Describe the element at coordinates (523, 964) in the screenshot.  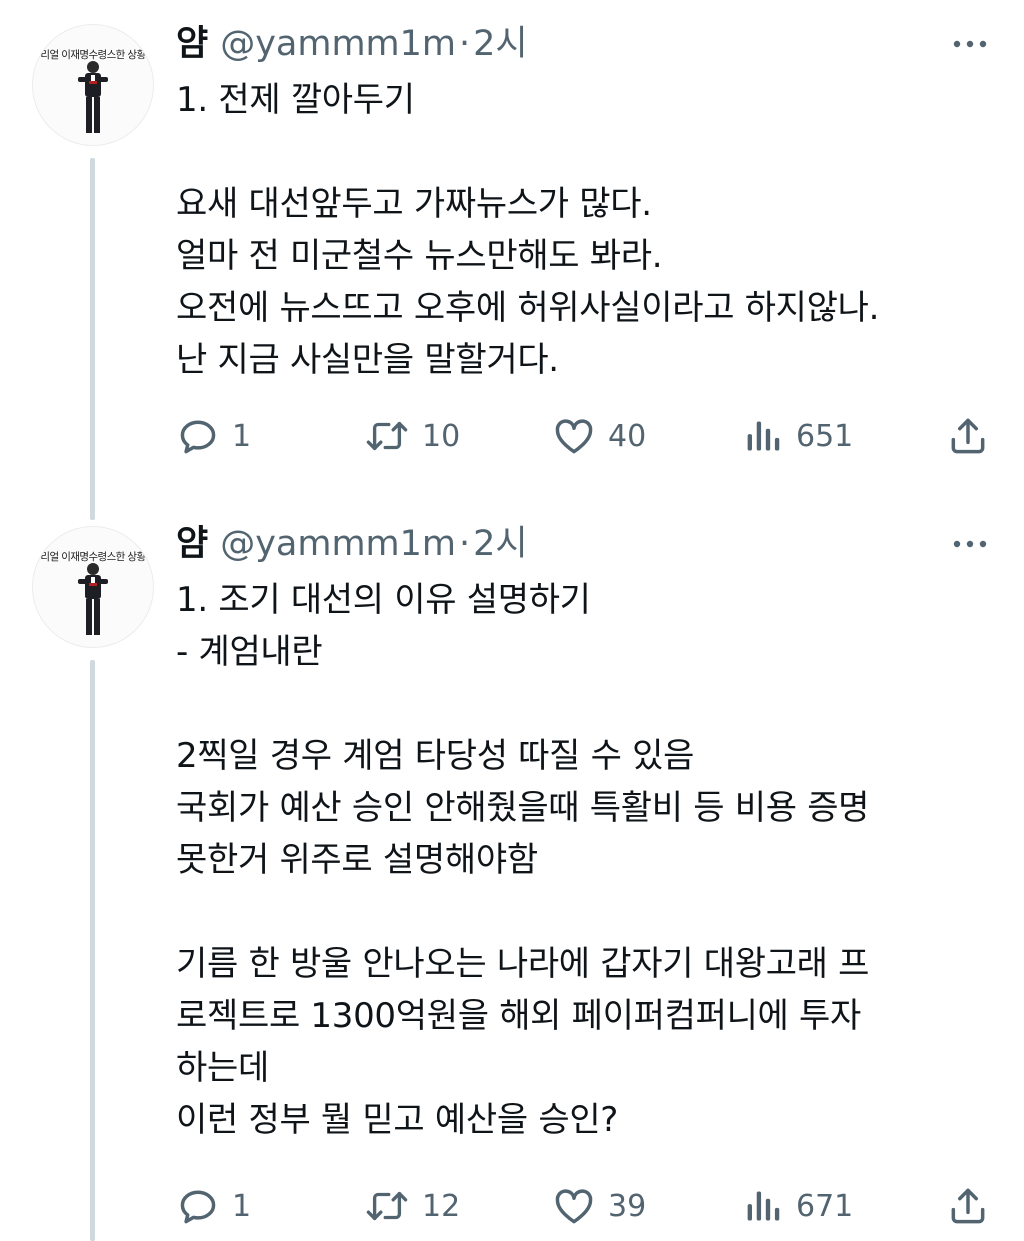
I see `text-line: 기름 한 방울 안나오는 나라에 갑자기 대왕고래 프` at that location.